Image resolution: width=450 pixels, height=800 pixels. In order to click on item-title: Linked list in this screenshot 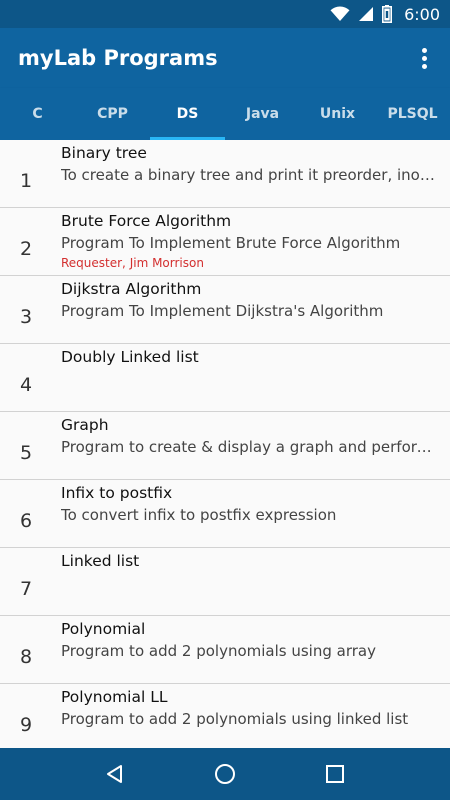, I will do `click(100, 561)`.